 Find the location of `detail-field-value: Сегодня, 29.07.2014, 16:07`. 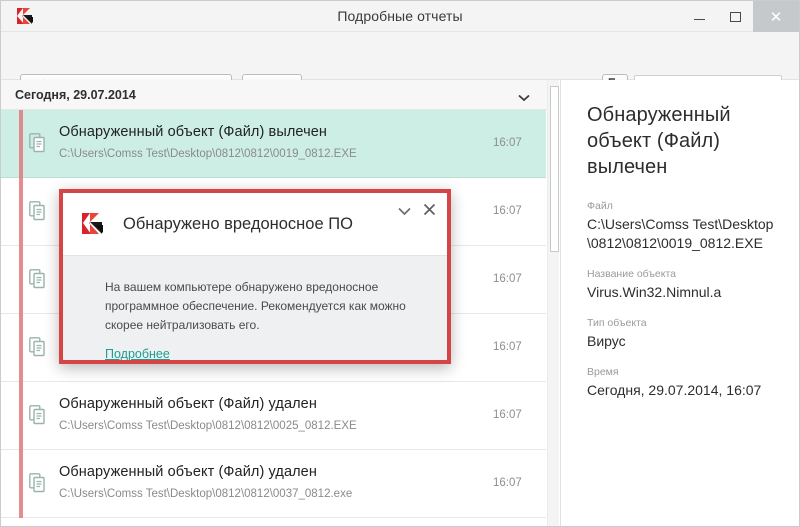

detail-field-value: Сегодня, 29.07.2014, 16:07 is located at coordinates (674, 390).